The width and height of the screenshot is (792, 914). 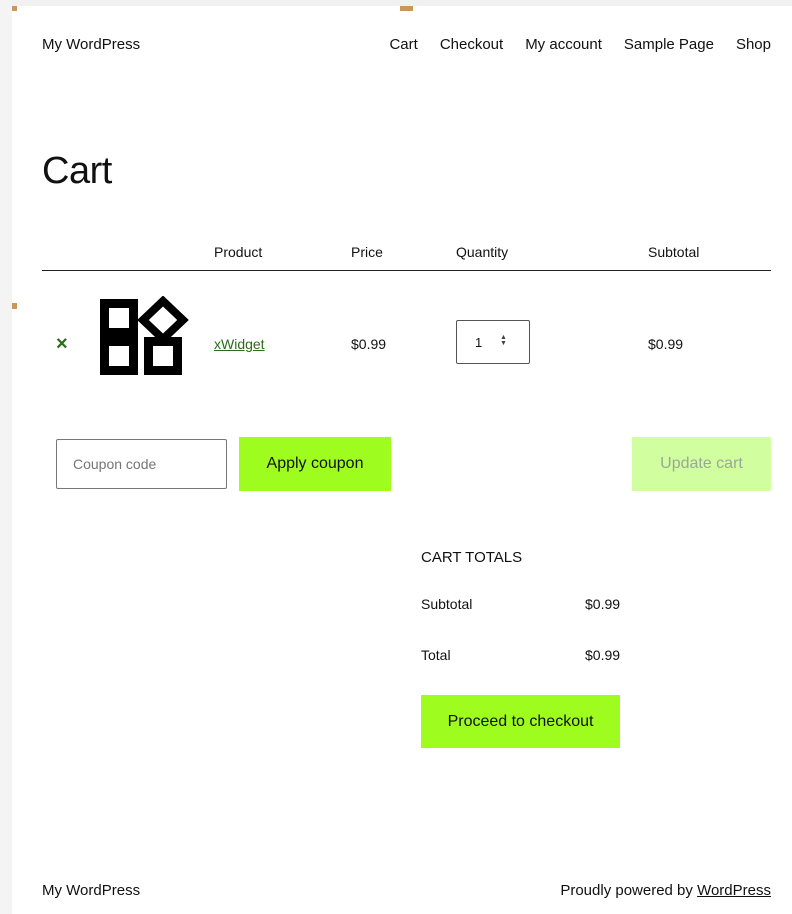 I want to click on footer-credit: Proudly powered by WordPress, so click(x=665, y=890).